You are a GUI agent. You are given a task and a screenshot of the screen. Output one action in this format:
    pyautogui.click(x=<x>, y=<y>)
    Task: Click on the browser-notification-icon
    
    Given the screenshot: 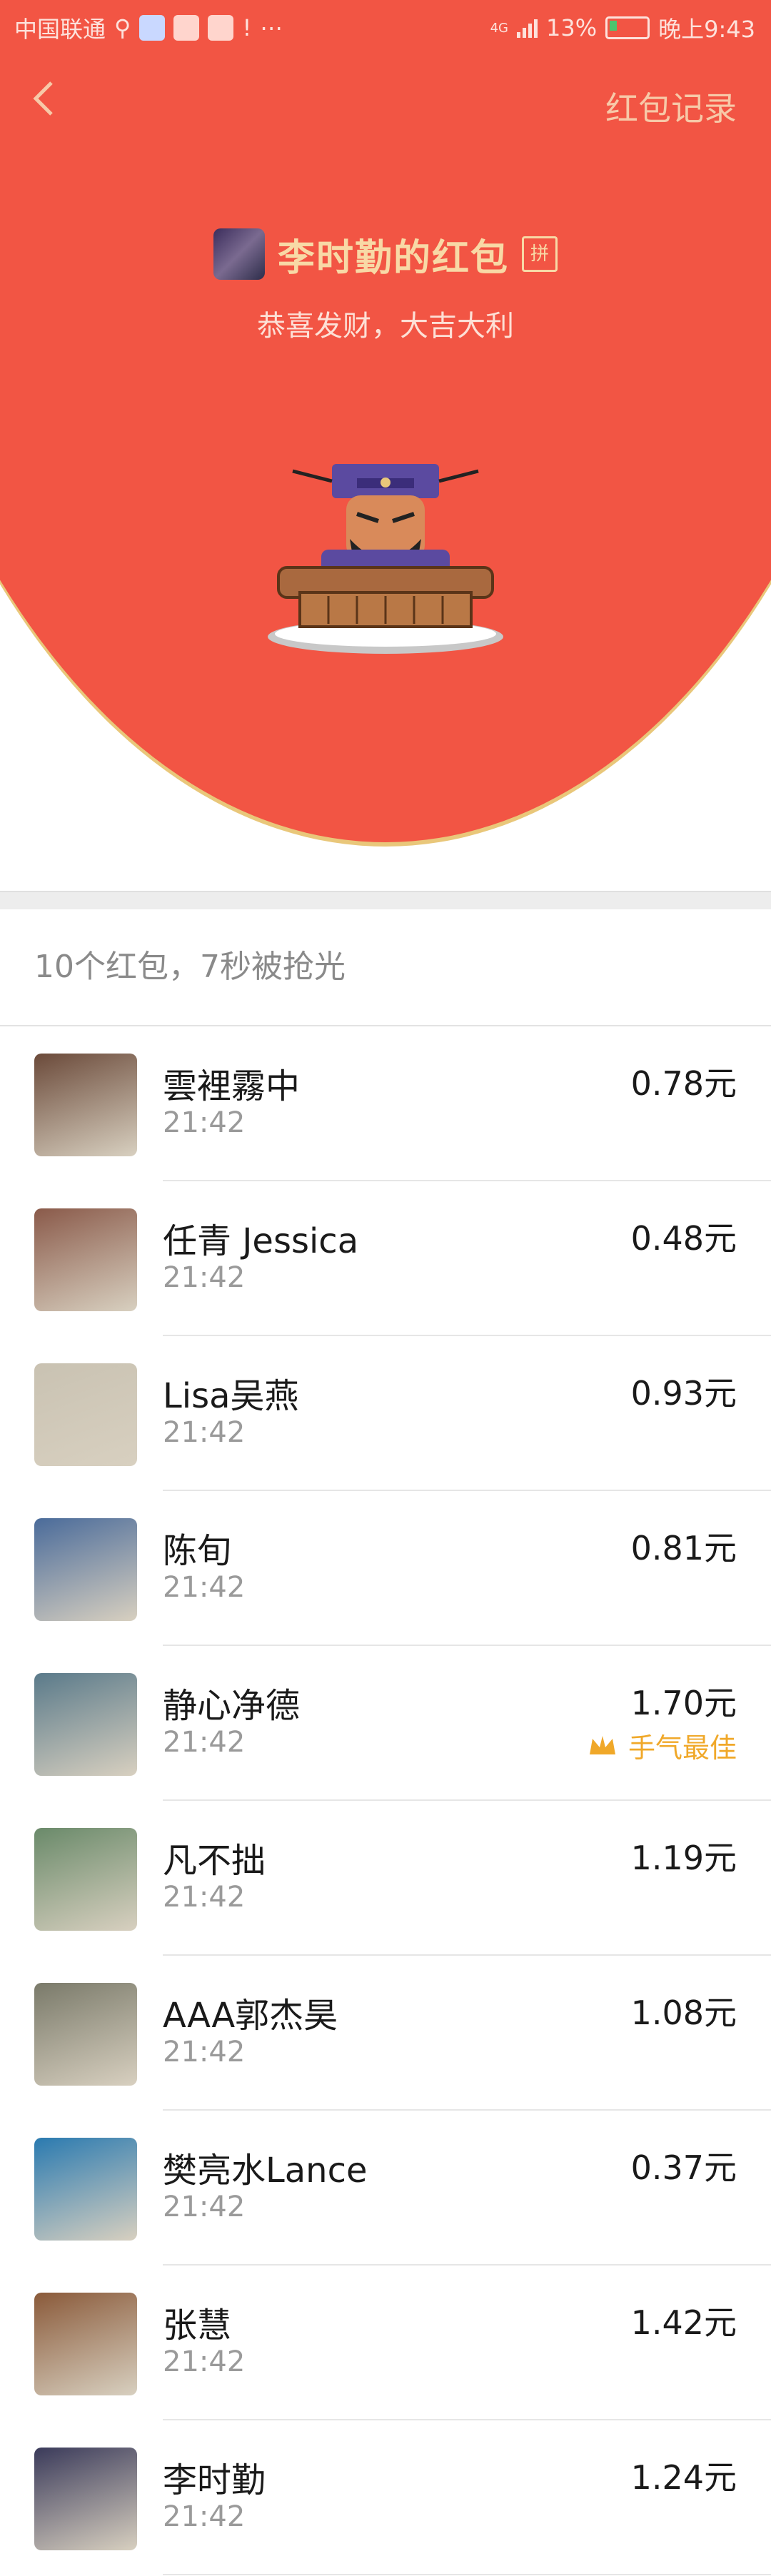 What is the action you would take?
    pyautogui.click(x=186, y=28)
    